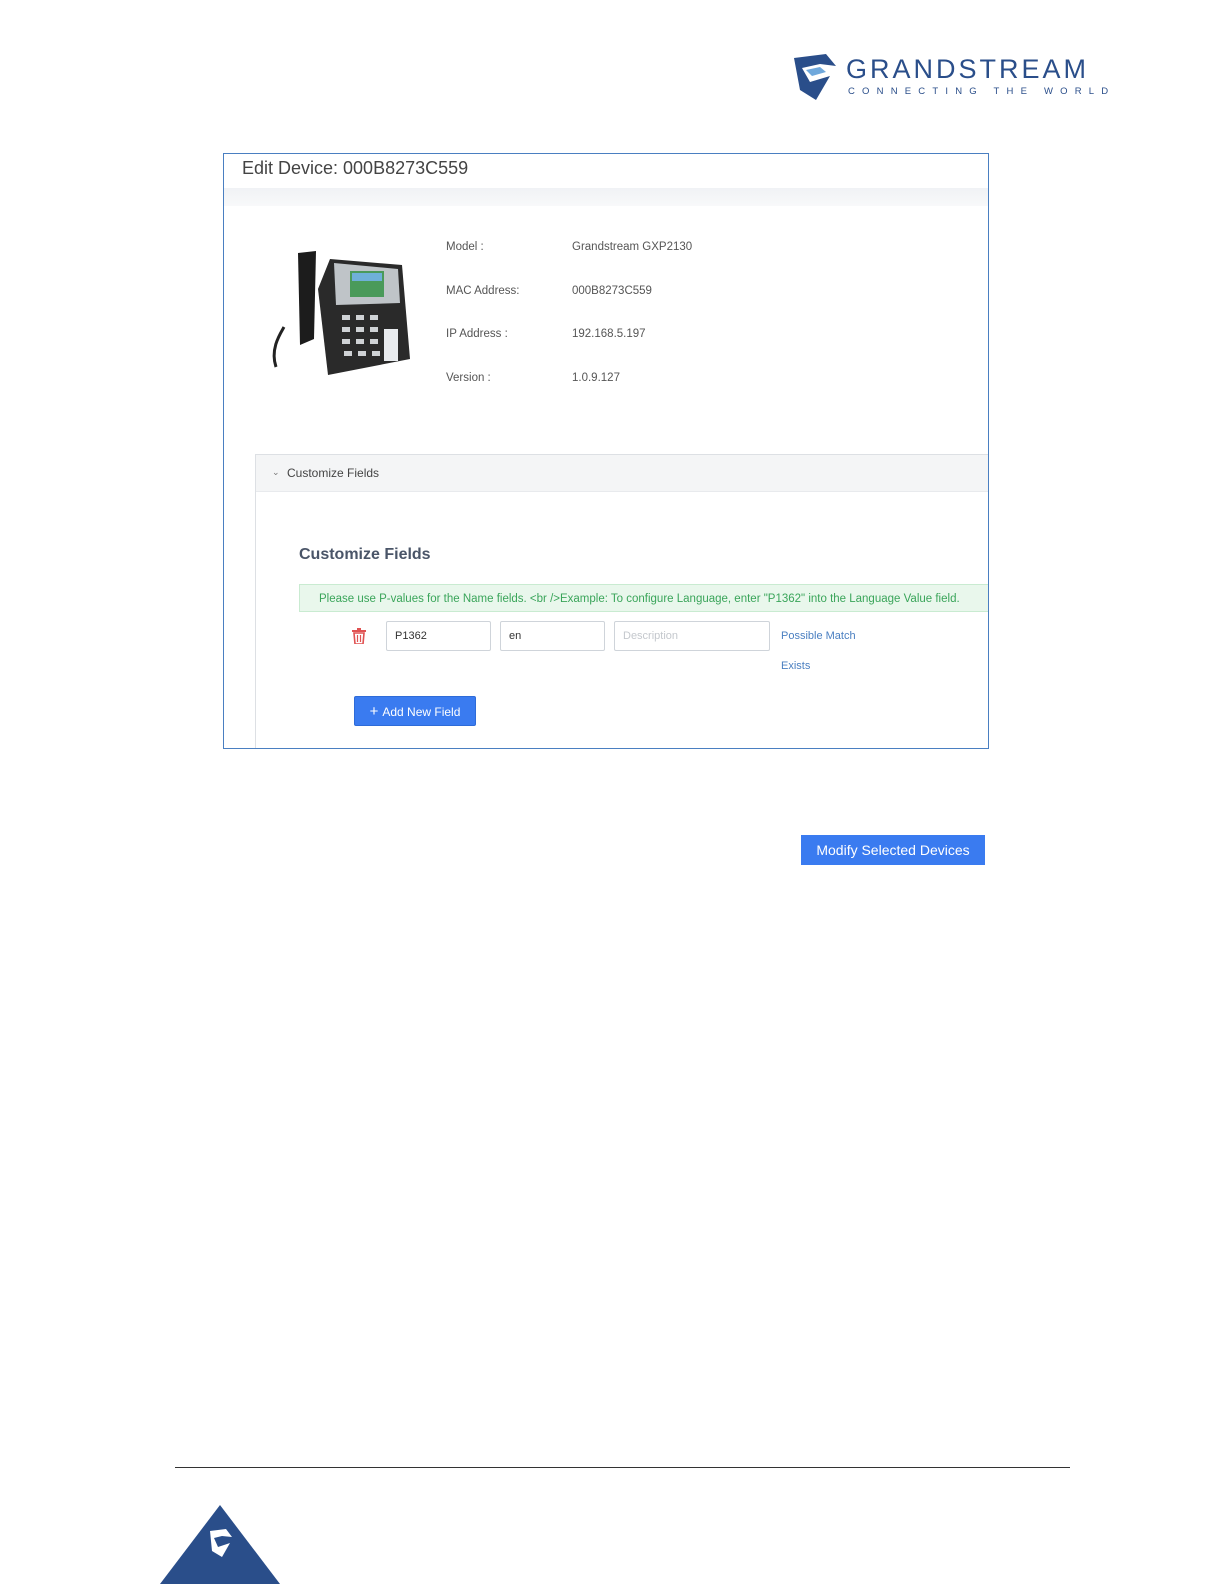 The width and height of the screenshot is (1224, 1584). Describe the element at coordinates (606, 197) in the screenshot. I see `title-divider` at that location.